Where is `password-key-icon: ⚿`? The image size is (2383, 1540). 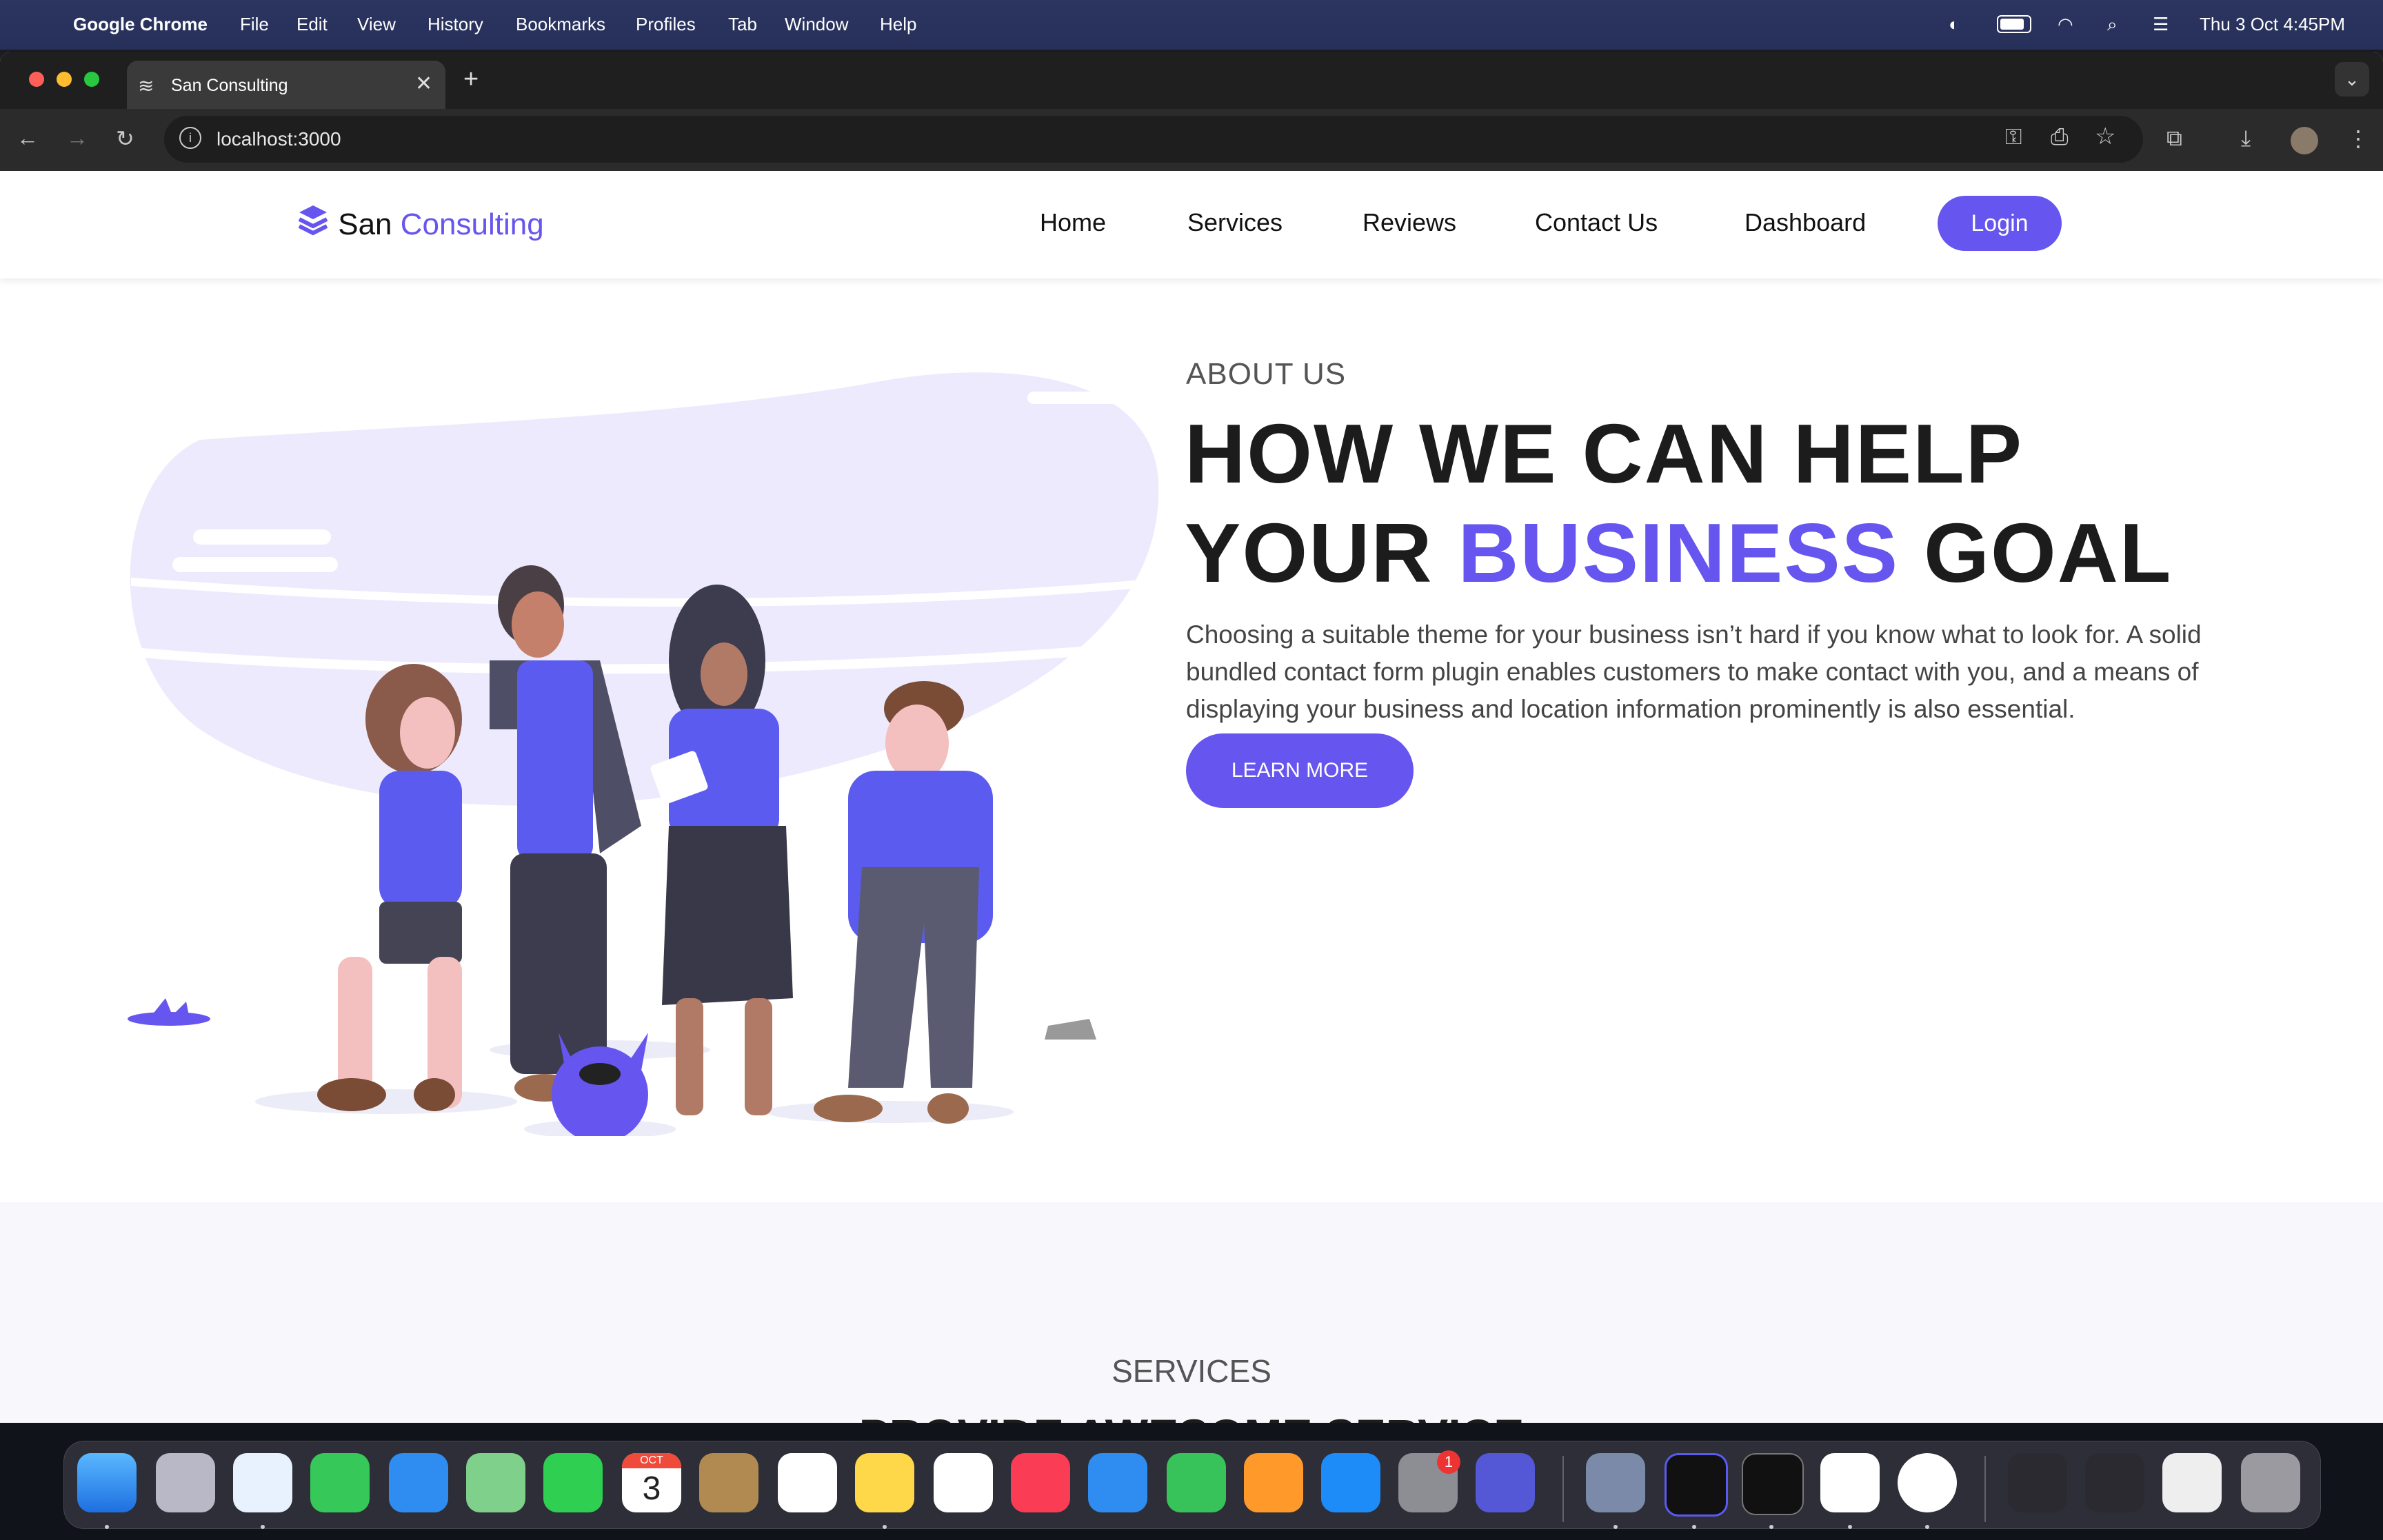 password-key-icon: ⚿ is located at coordinates (2013, 137).